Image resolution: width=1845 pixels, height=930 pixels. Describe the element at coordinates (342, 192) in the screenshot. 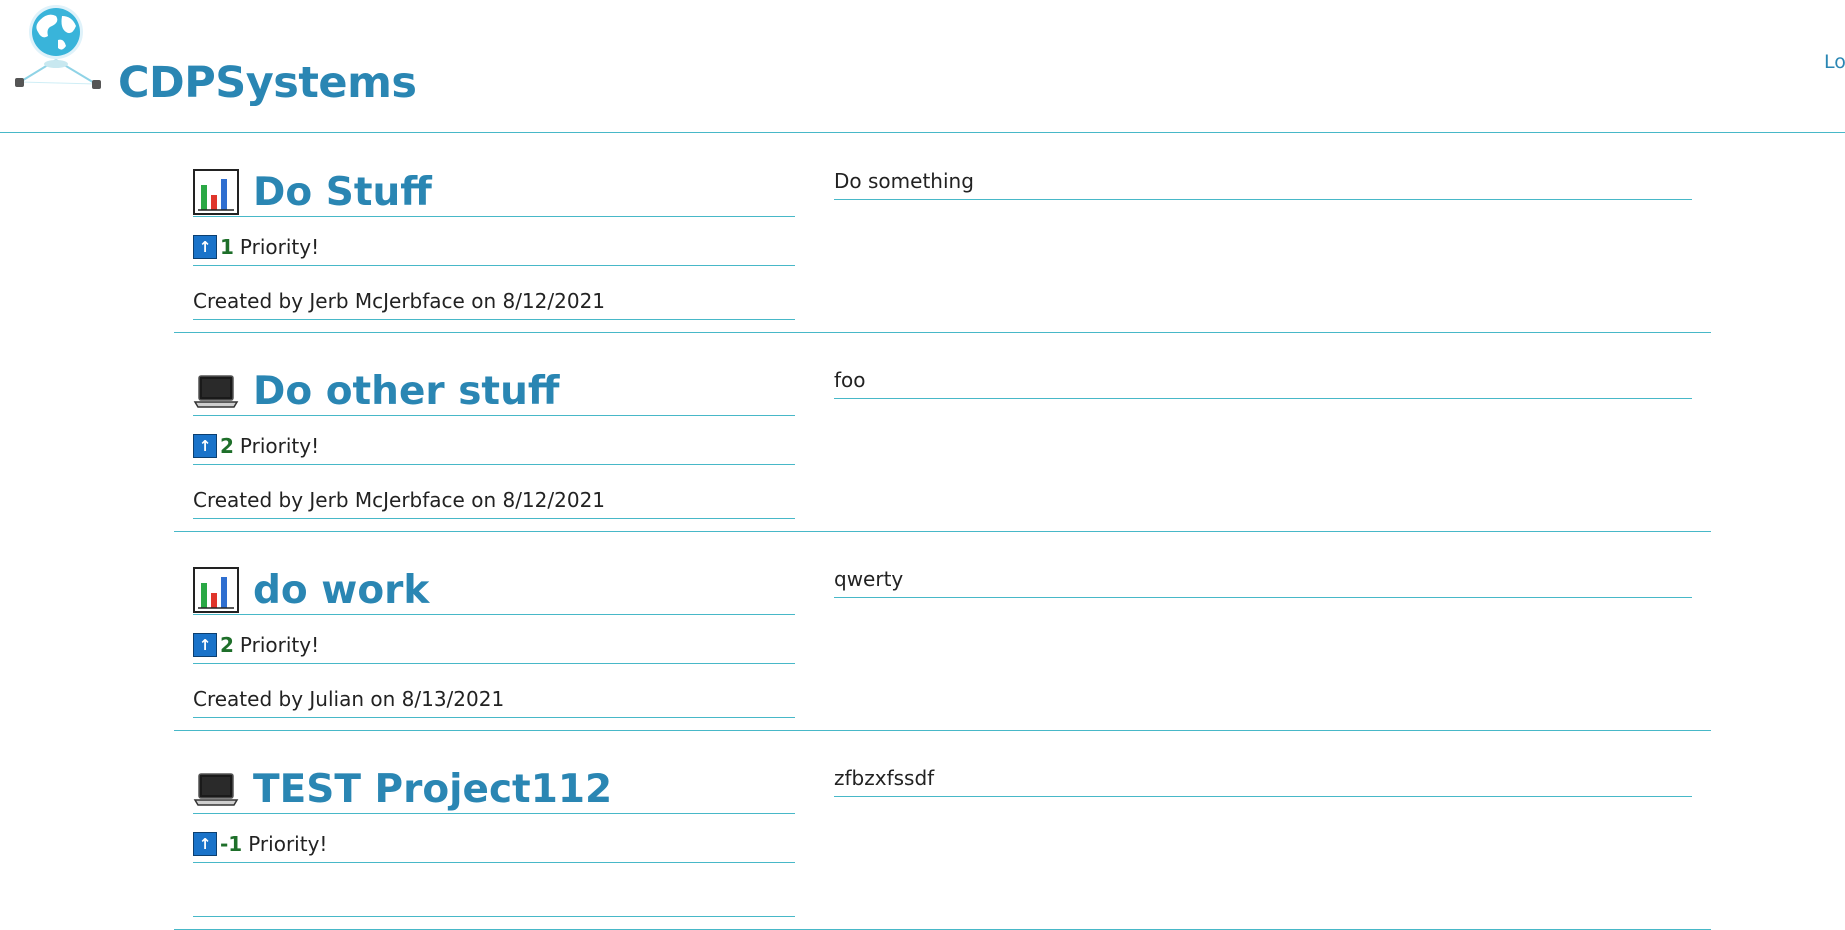

I see `project-title-link: Do Stuff` at that location.